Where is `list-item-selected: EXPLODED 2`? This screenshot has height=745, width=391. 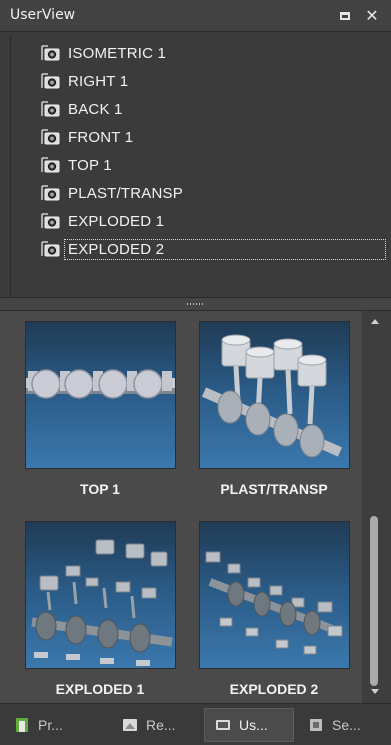
list-item-selected: EXPLODED 2 is located at coordinates (212, 249).